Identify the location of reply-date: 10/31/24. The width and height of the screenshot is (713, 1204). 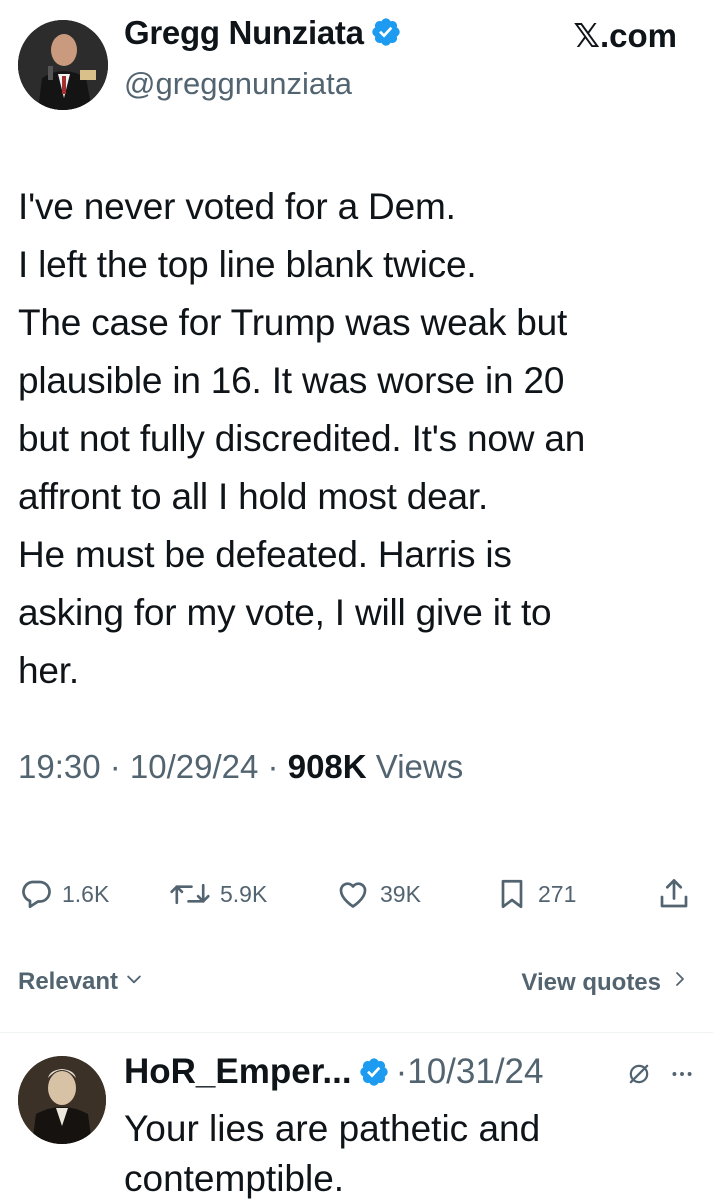
(475, 1072).